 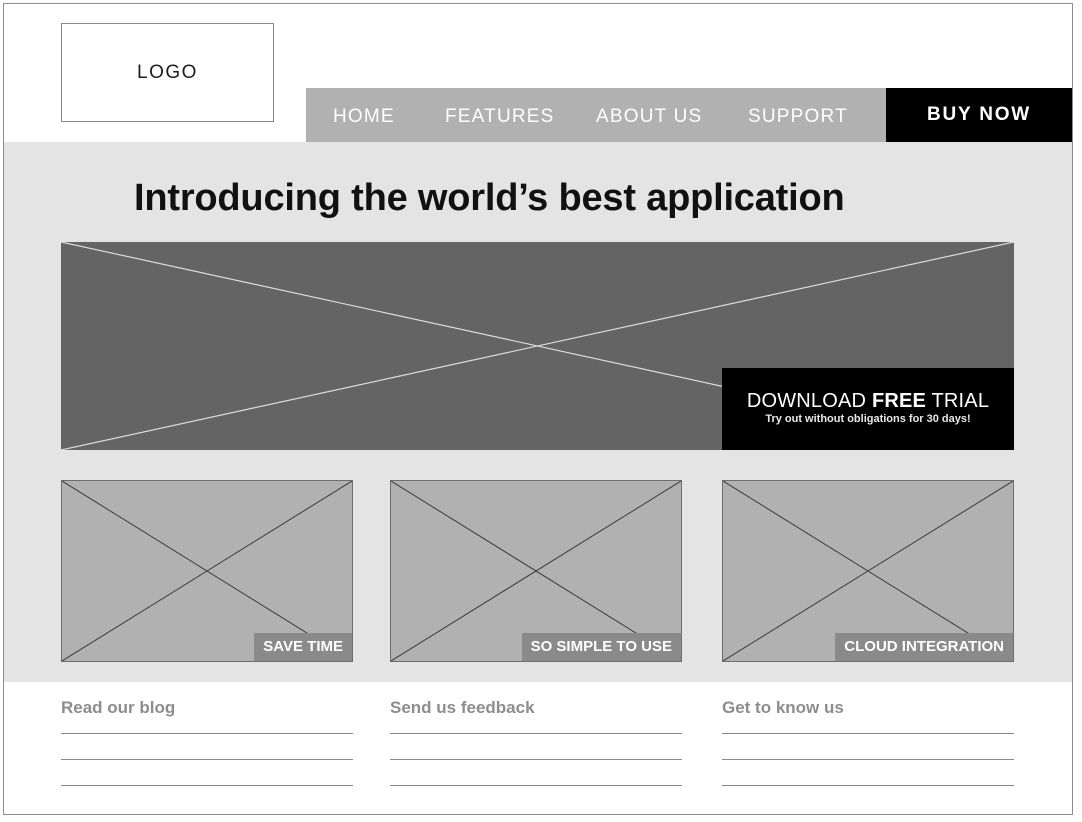 I want to click on cta-subtitle: Try out without obligations for 30 days!, so click(x=868, y=419).